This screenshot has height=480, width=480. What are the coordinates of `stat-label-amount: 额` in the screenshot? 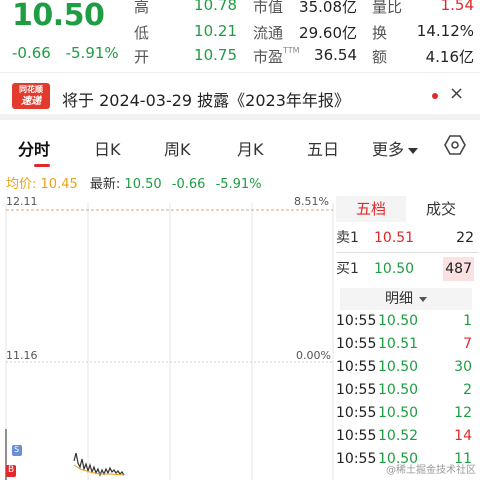 It's located at (380, 57).